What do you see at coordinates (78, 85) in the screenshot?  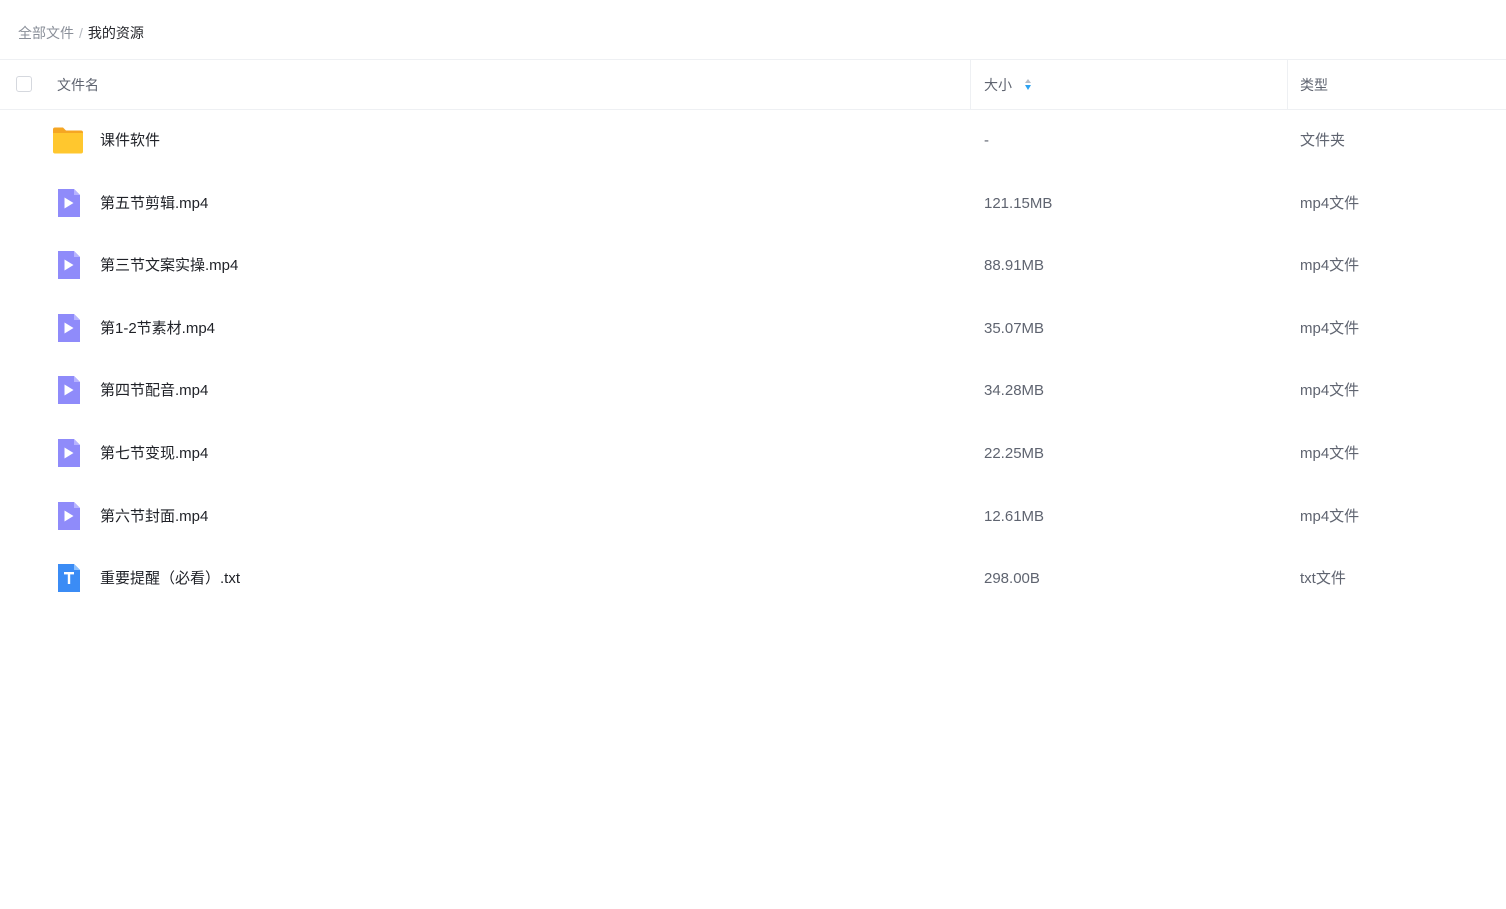 I see `column-header-name: 文件名` at bounding box center [78, 85].